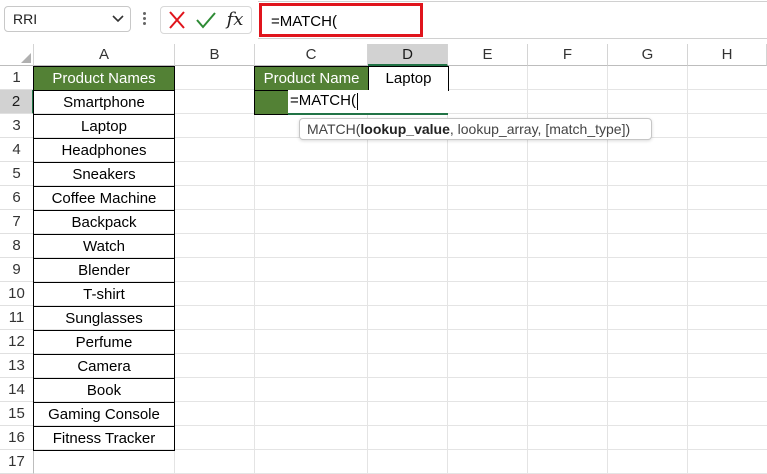 This screenshot has width=767, height=474. I want to click on tooltip-function: MATCH(, so click(334, 129).